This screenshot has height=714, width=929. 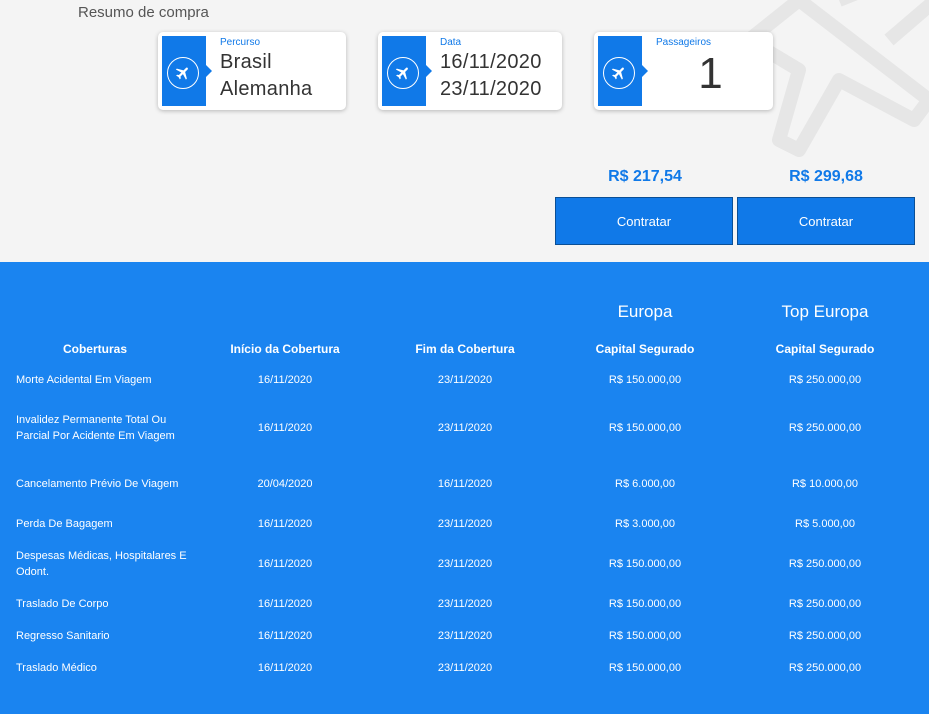 I want to click on coverage-name: Traslado Médico, so click(x=56, y=668).